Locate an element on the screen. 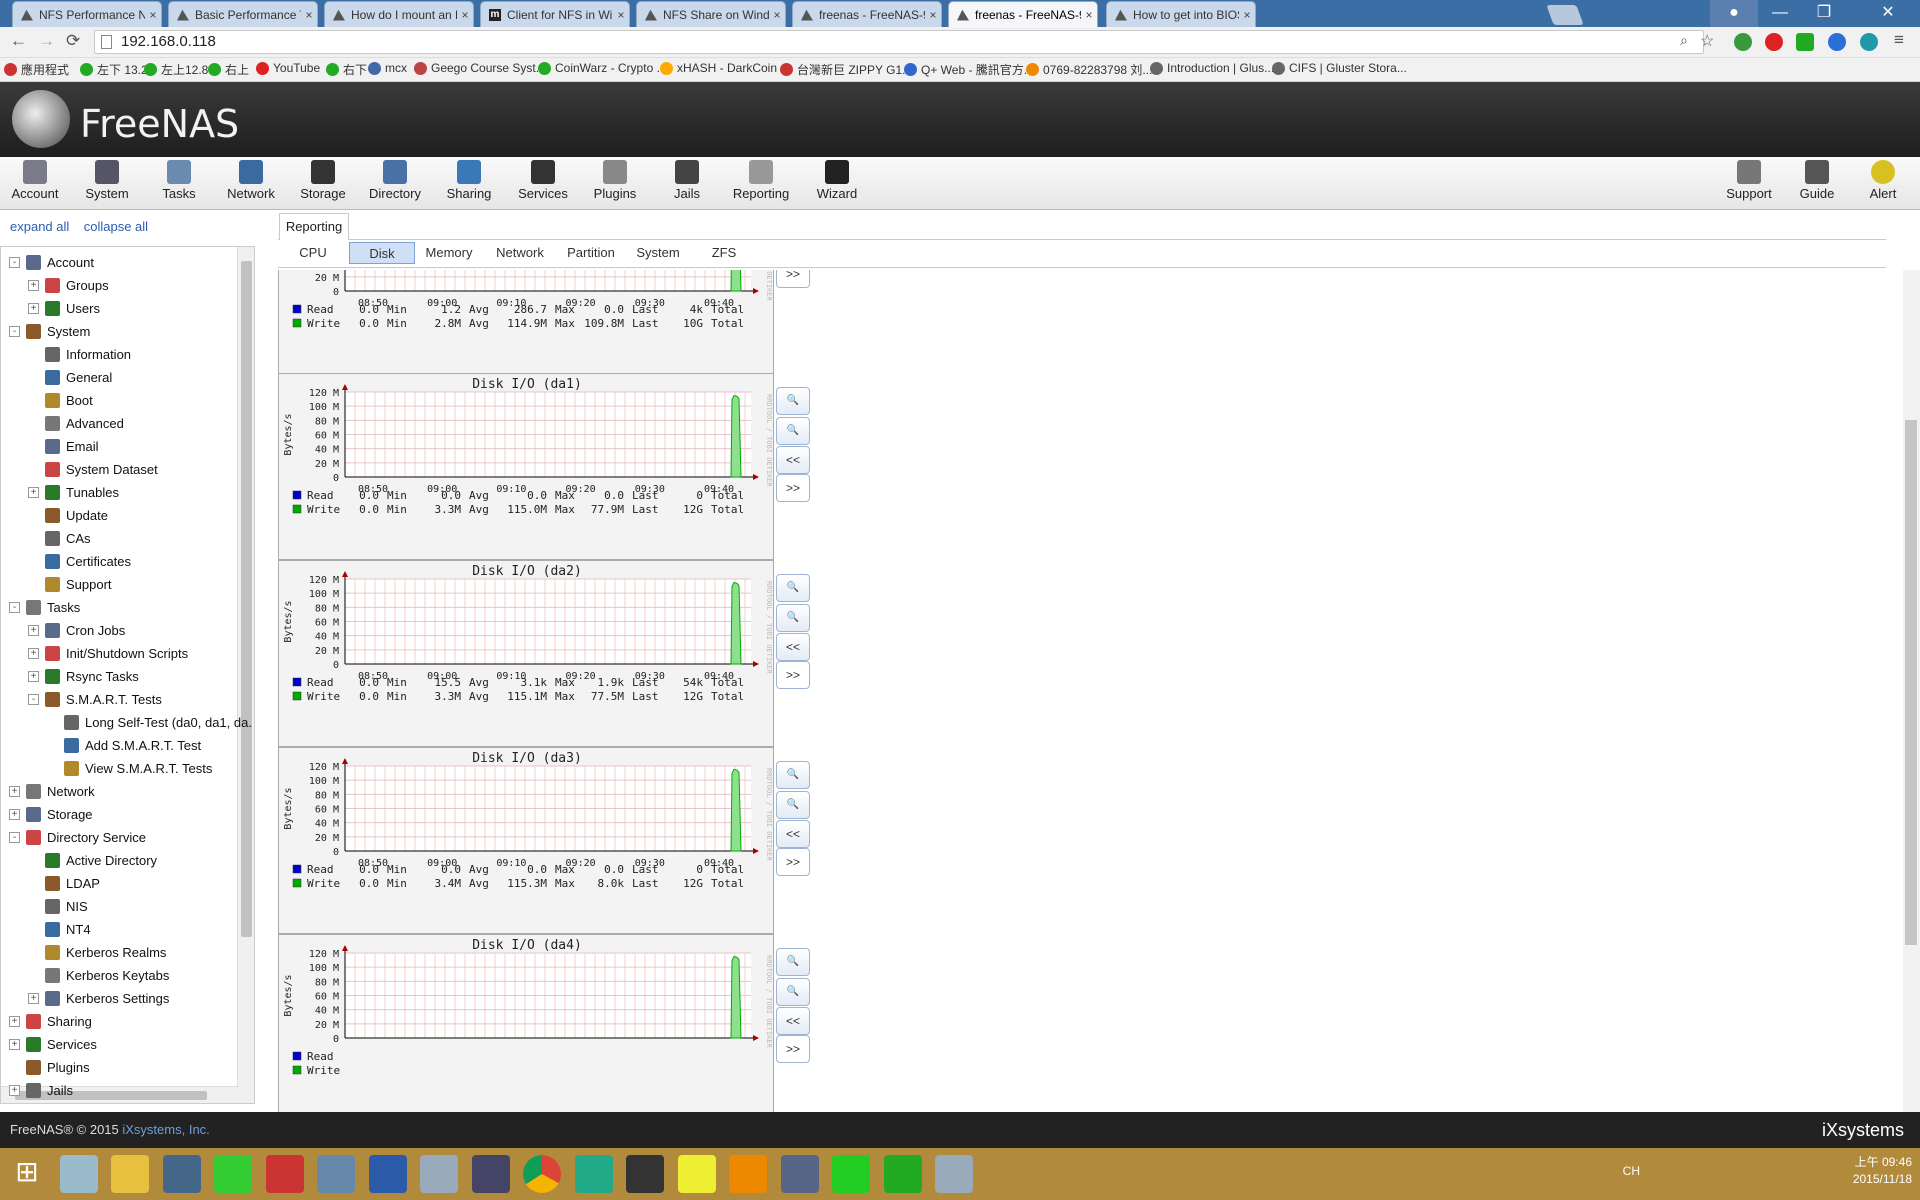 This screenshot has width=1920, height=1200. bookmark-item: 左上12.8 is located at coordinates (176, 69).